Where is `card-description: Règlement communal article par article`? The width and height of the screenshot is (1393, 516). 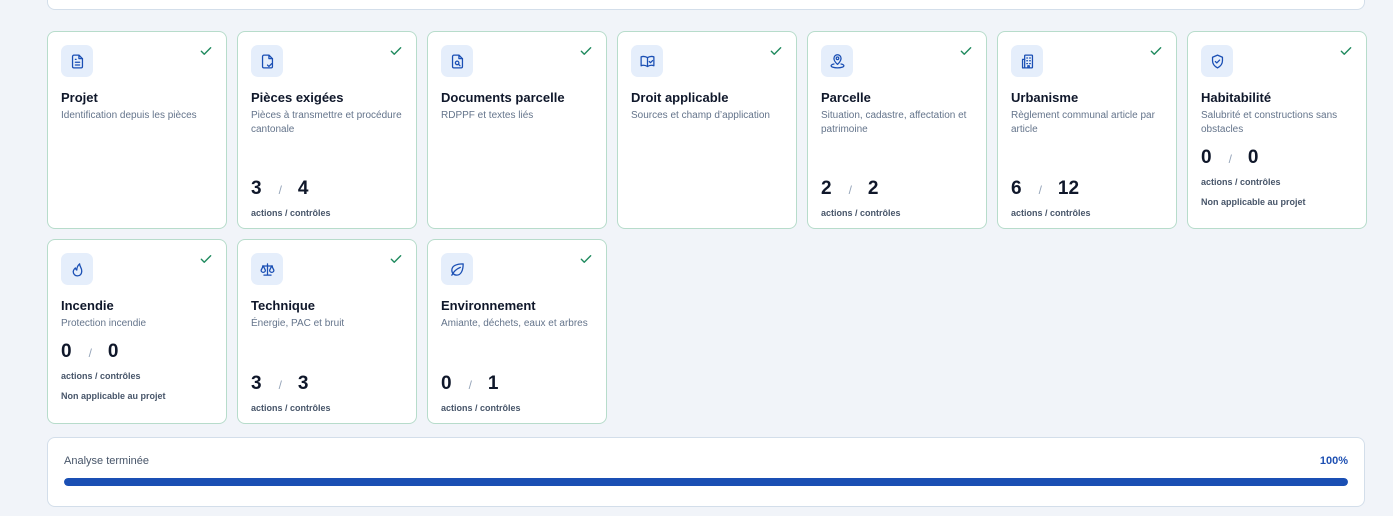
card-description: Règlement communal article par article is located at coordinates (1083, 122).